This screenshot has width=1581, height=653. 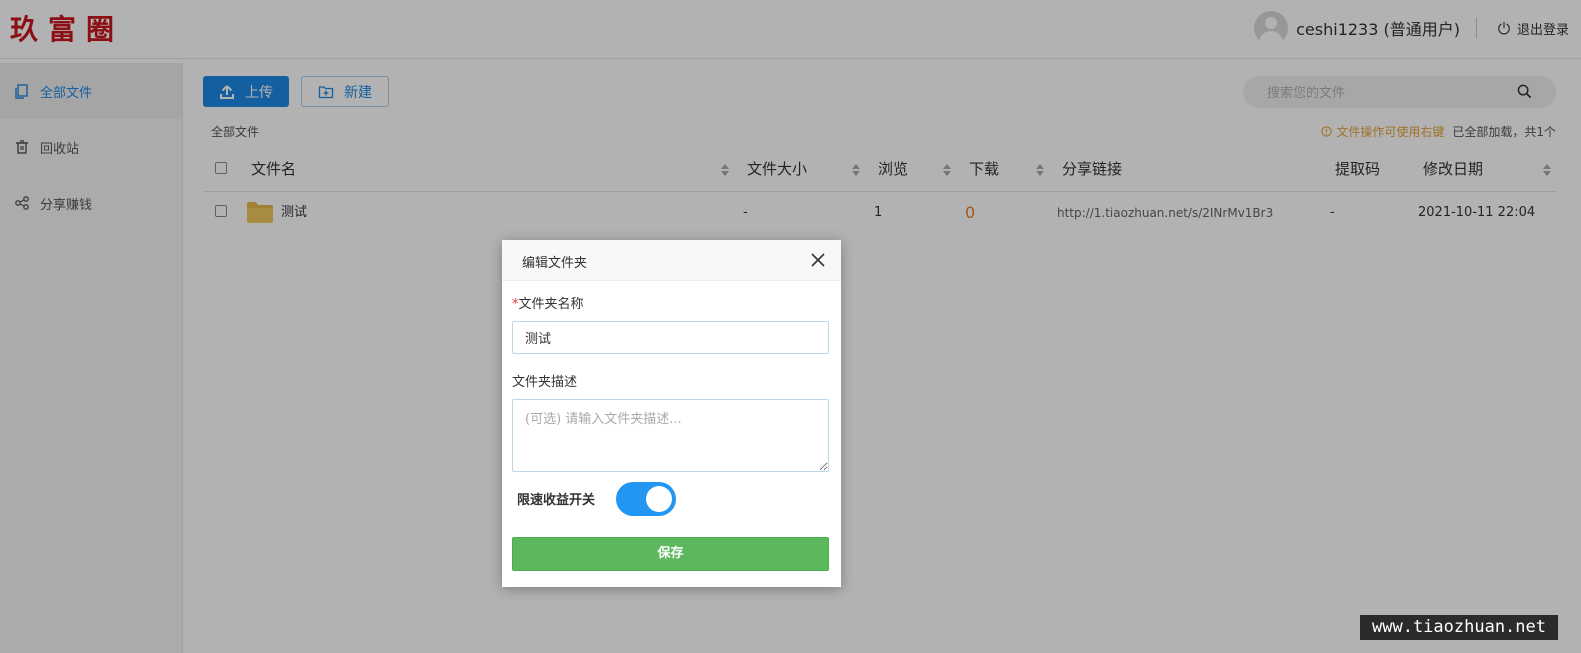 I want to click on speed-limit-toggle-label: 限速收益开关, so click(x=556, y=500).